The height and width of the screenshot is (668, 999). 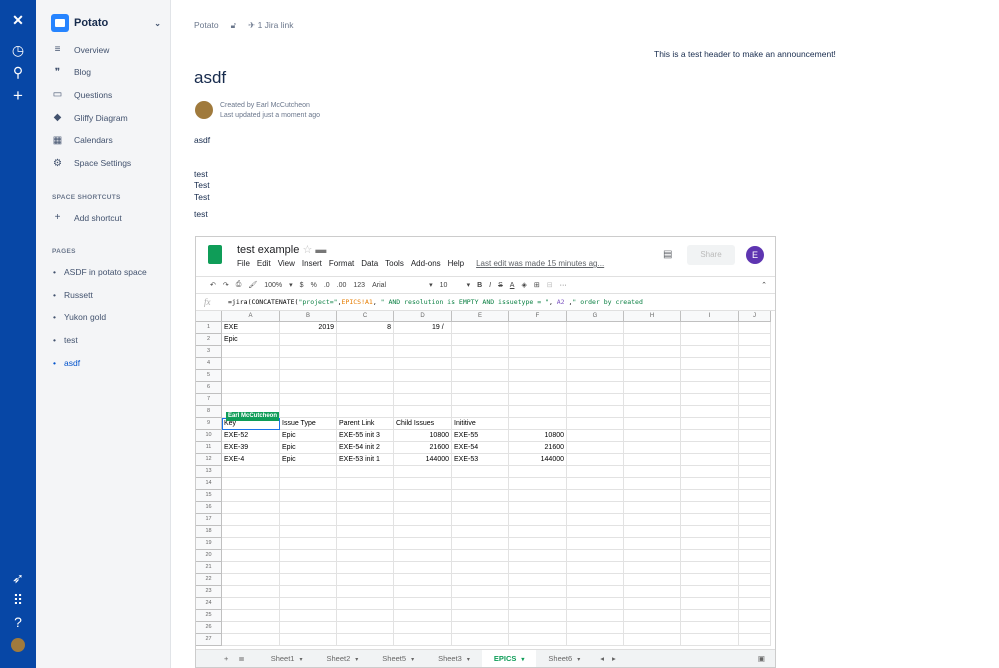 What do you see at coordinates (456, 263) in the screenshot?
I see `menu-help: Help` at bounding box center [456, 263].